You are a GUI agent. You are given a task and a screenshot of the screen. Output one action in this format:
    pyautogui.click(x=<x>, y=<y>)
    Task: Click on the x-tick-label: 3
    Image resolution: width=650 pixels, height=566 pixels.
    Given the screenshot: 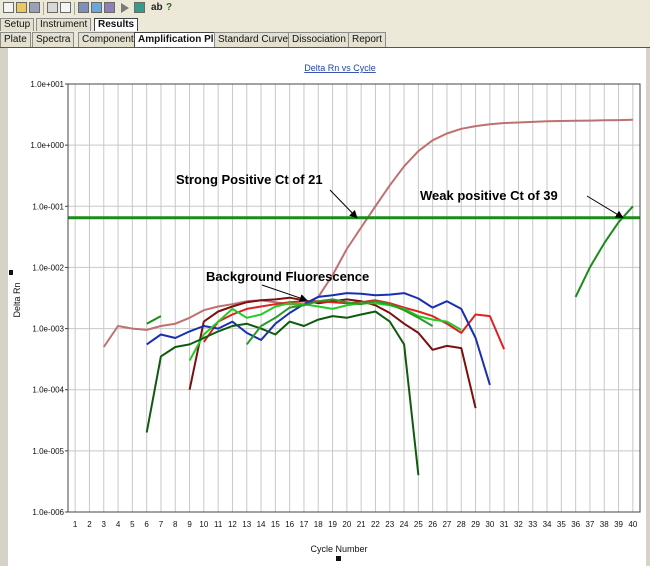 What is the action you would take?
    pyautogui.click(x=104, y=524)
    